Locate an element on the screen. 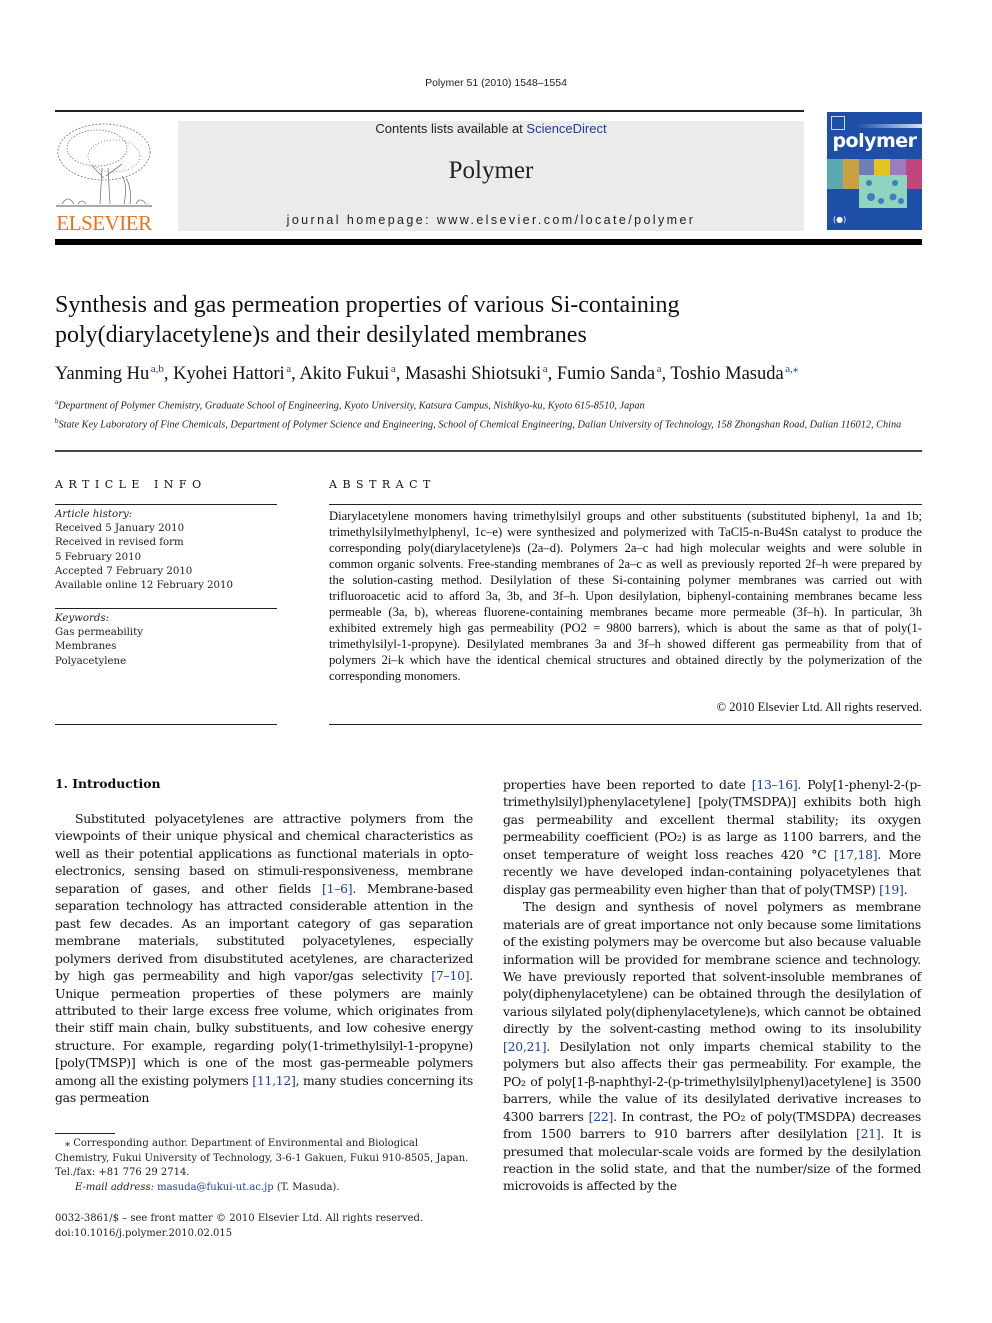 This screenshot has width=992, height=1323. doi-link: doi:10.1016/j.polymer.2010.02.015 is located at coordinates (264, 1233).